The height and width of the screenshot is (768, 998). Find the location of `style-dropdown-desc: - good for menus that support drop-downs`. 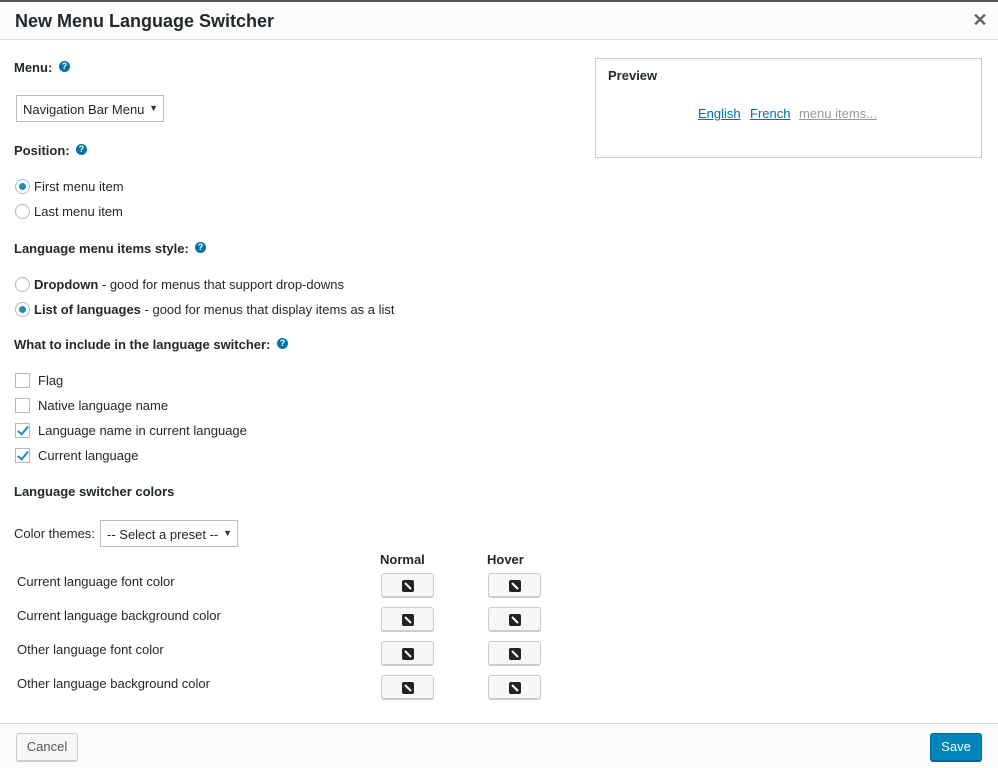

style-dropdown-desc: - good for menus that support drop-downs is located at coordinates (221, 284).